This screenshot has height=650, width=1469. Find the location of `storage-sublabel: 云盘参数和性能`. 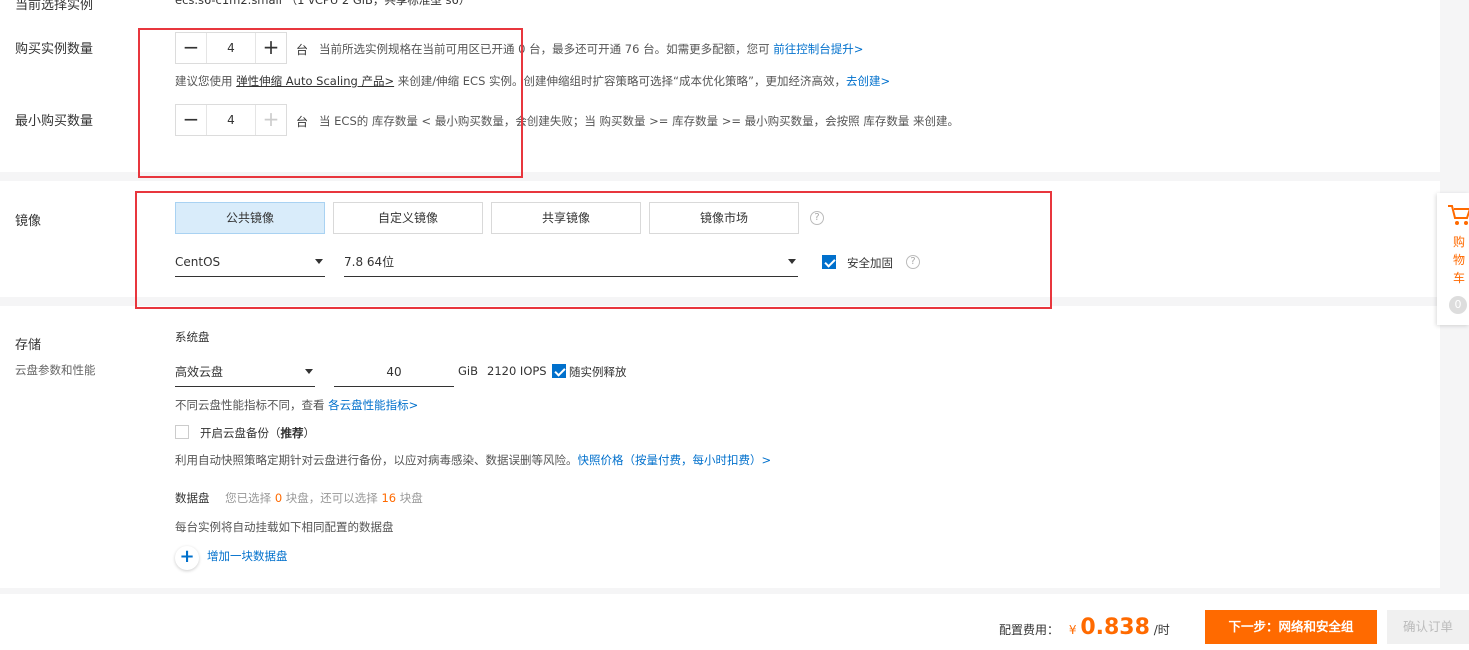

storage-sublabel: 云盘参数和性能 is located at coordinates (55, 370).